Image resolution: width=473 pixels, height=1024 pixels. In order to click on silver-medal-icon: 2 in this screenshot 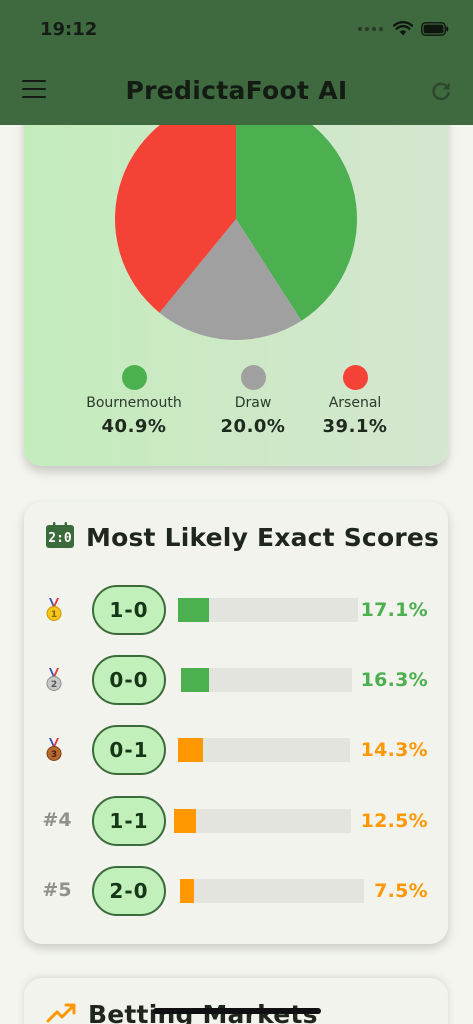, I will do `click(54, 682)`.